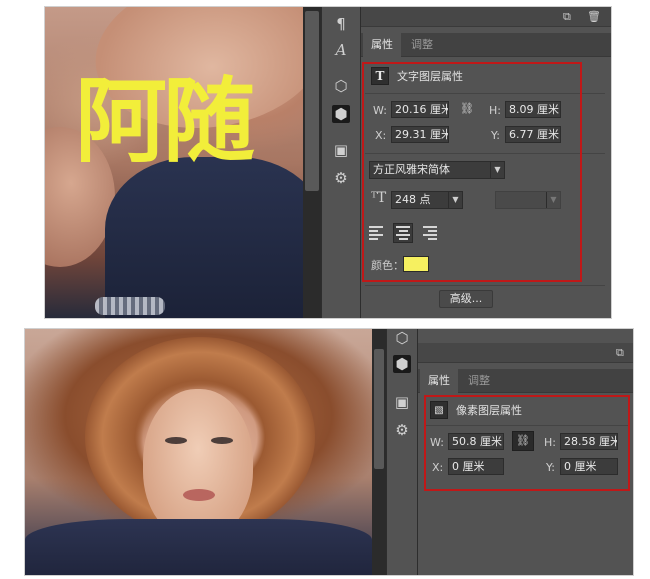 The image size is (650, 579). I want to click on trash-icon: 🗑, so click(594, 16).